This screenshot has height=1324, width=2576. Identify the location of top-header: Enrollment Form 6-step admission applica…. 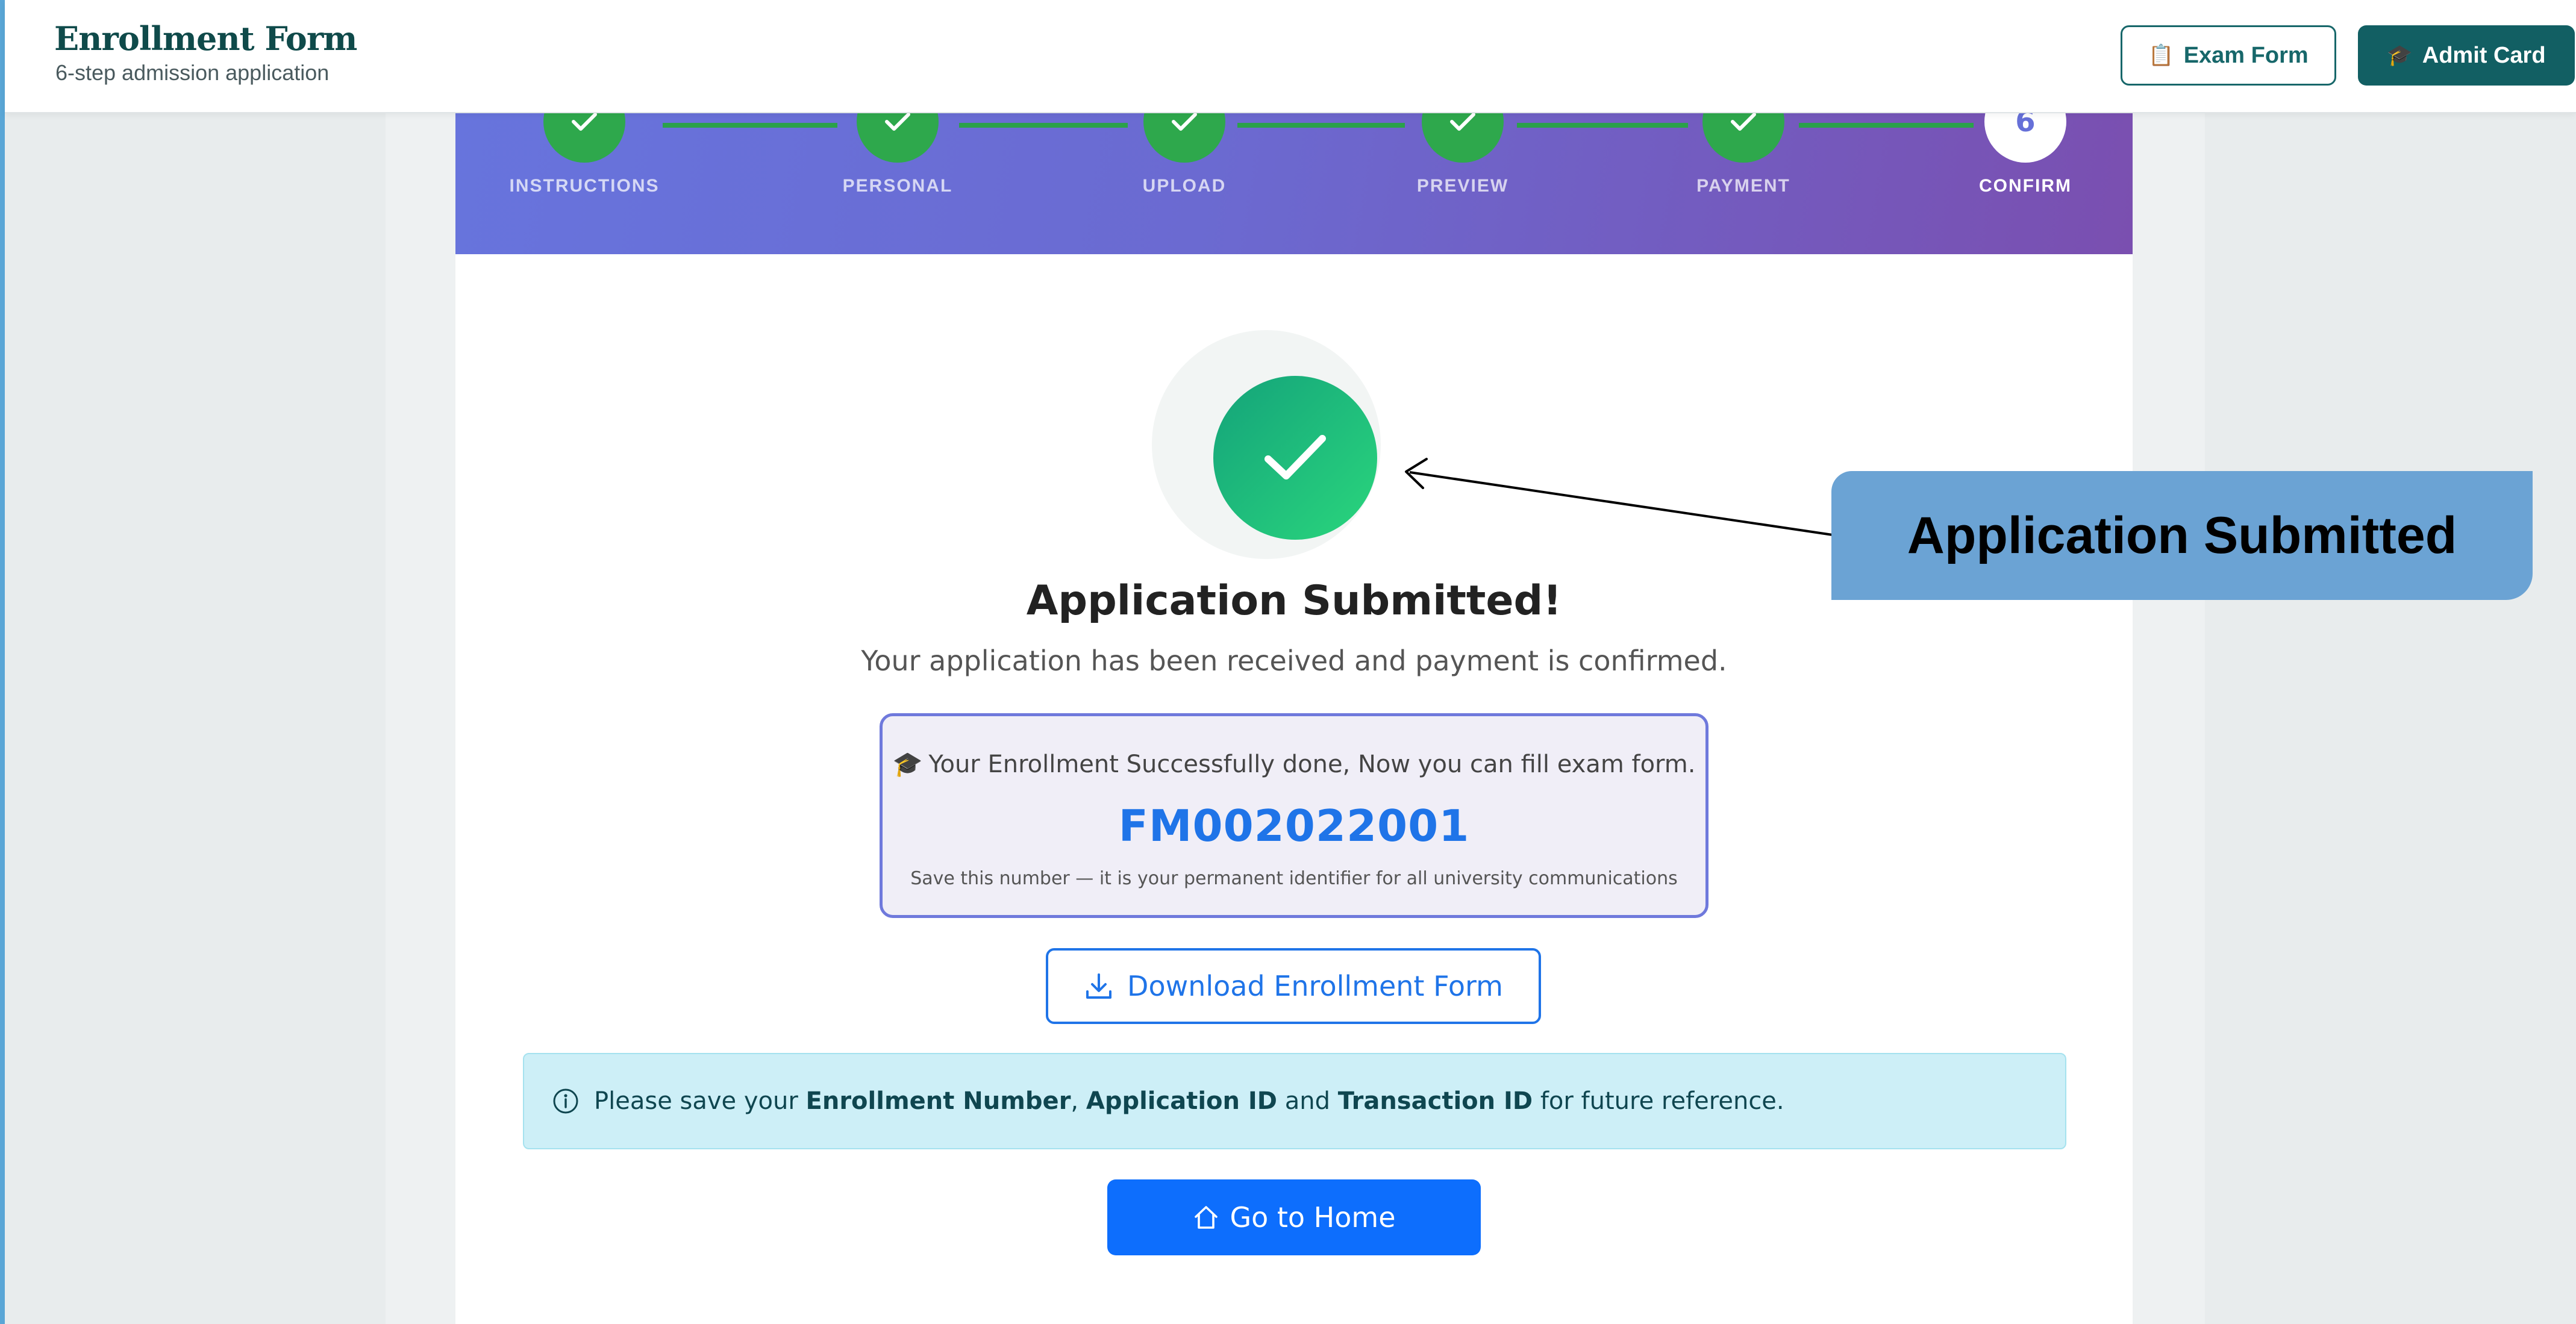
(1291, 56).